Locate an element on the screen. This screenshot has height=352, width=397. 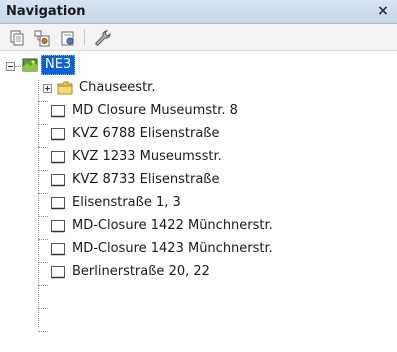
tree-leaf-node: Elisenstraße 1, 3 is located at coordinates (198, 203).